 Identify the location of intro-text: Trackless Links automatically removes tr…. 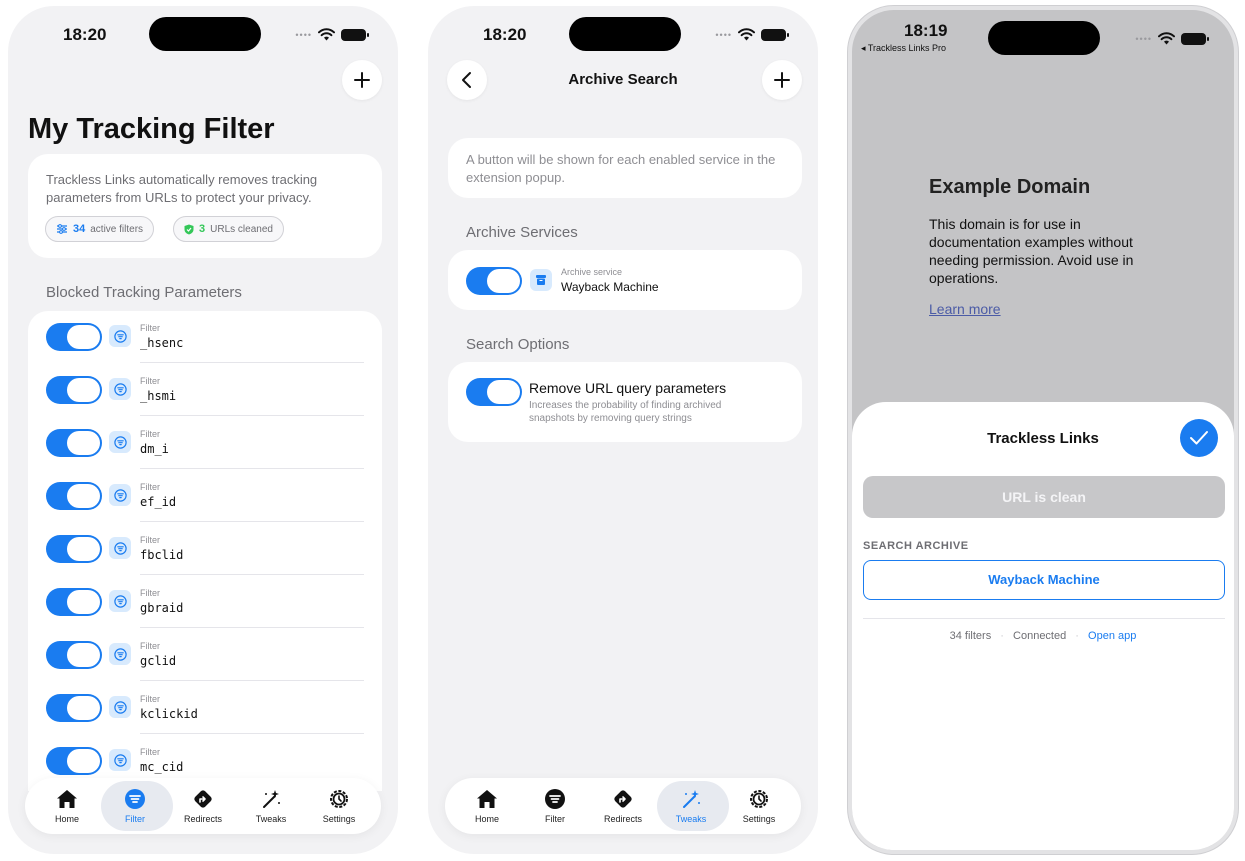
(182, 188).